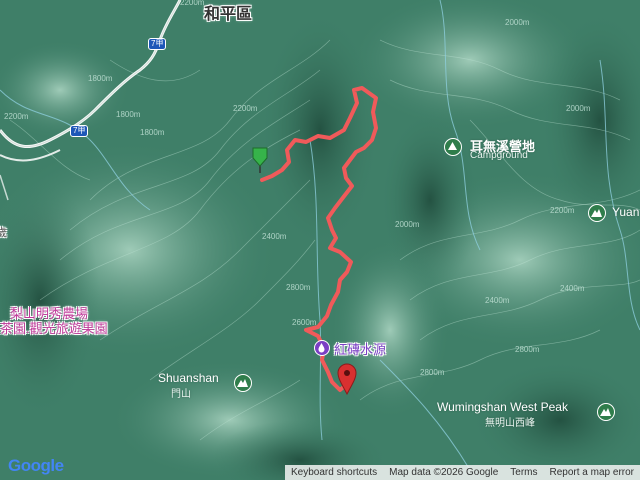 The height and width of the screenshot is (480, 640). I want to click on water-source-icon, so click(322, 348).